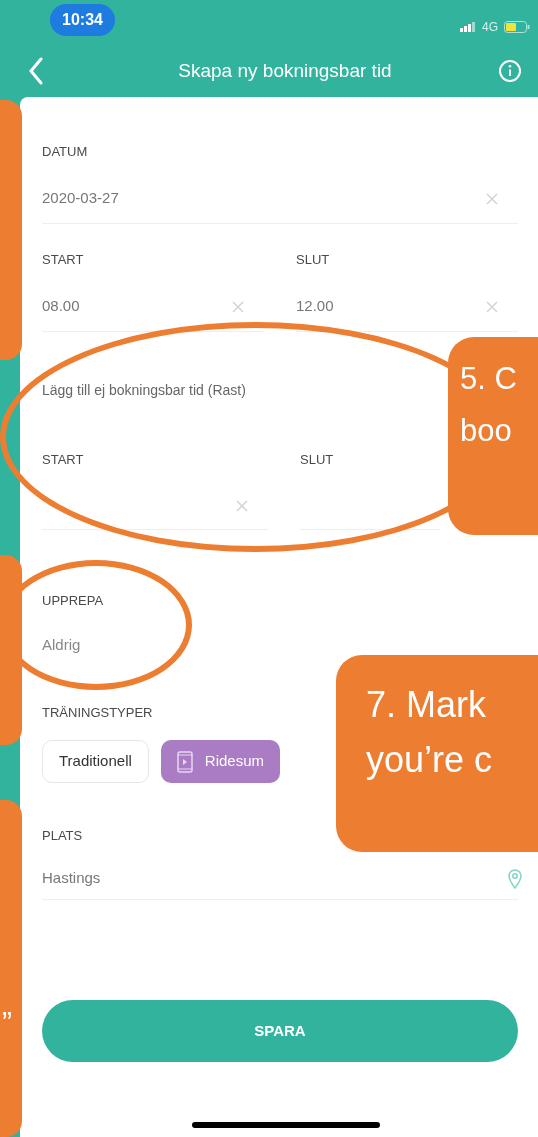 This screenshot has width=538, height=1137. Describe the element at coordinates (73, 601) in the screenshot. I see `field-label: UPPREPA` at that location.